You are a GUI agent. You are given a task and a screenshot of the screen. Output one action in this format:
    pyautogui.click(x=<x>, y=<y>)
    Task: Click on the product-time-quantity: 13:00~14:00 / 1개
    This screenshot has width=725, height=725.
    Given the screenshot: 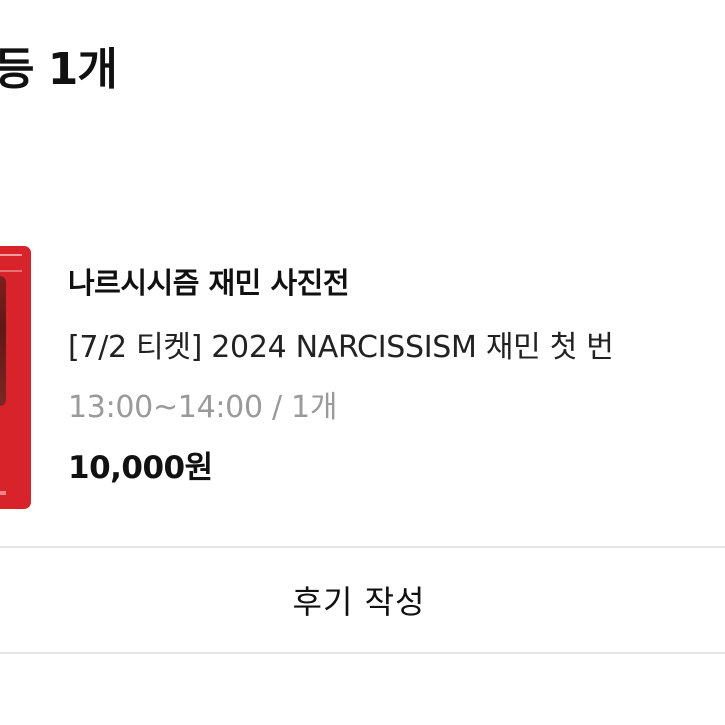 What is the action you would take?
    pyautogui.click(x=203, y=407)
    